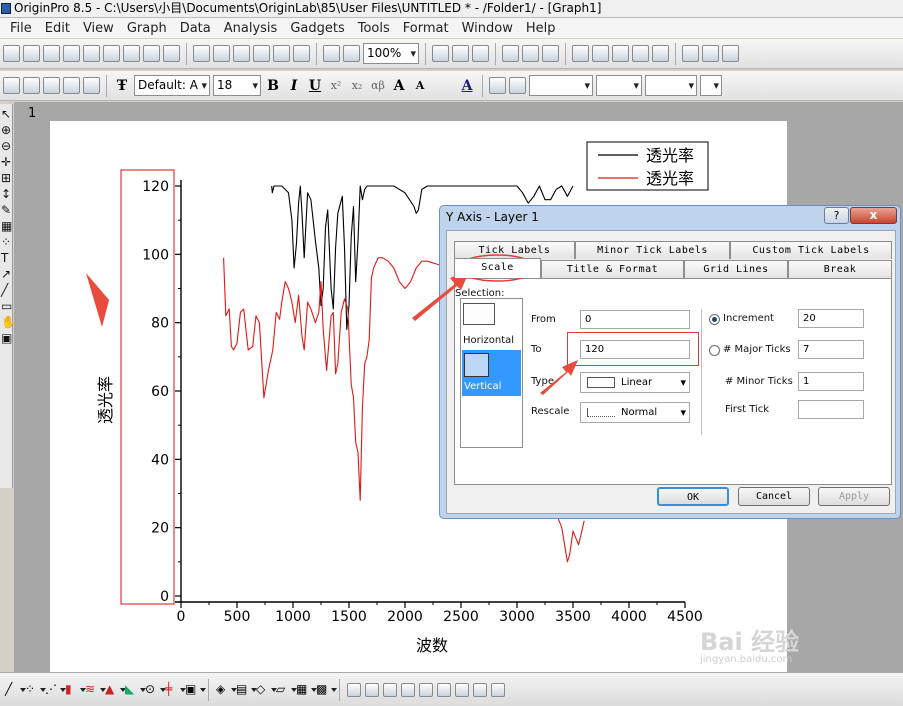  What do you see at coordinates (181, 617) in the screenshot?
I see `x-tick-label: 0` at bounding box center [181, 617].